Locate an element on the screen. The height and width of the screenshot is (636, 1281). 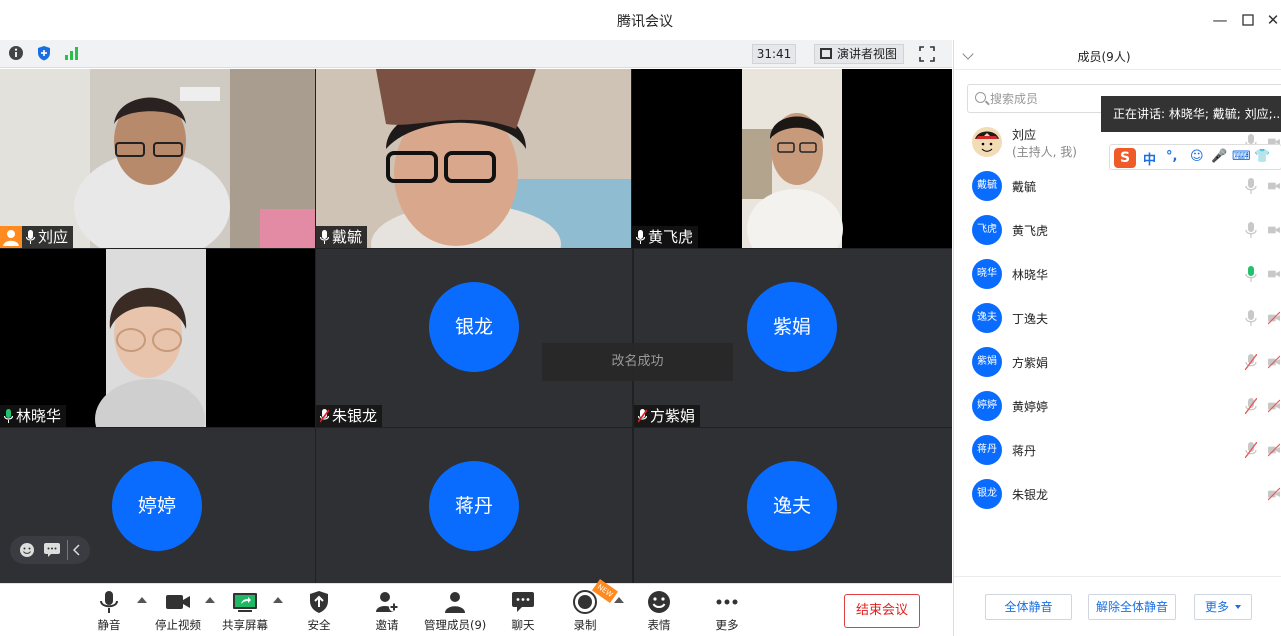
member-avatar: 银龙 is located at coordinates (987, 494).